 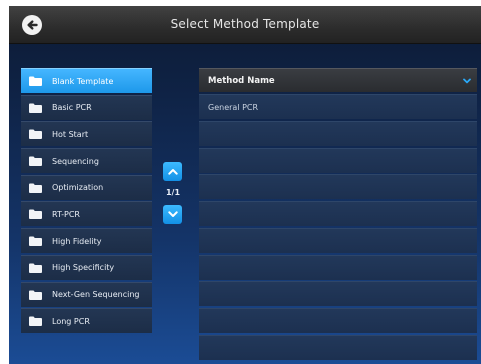 I want to click on page-down-button, so click(x=172, y=214).